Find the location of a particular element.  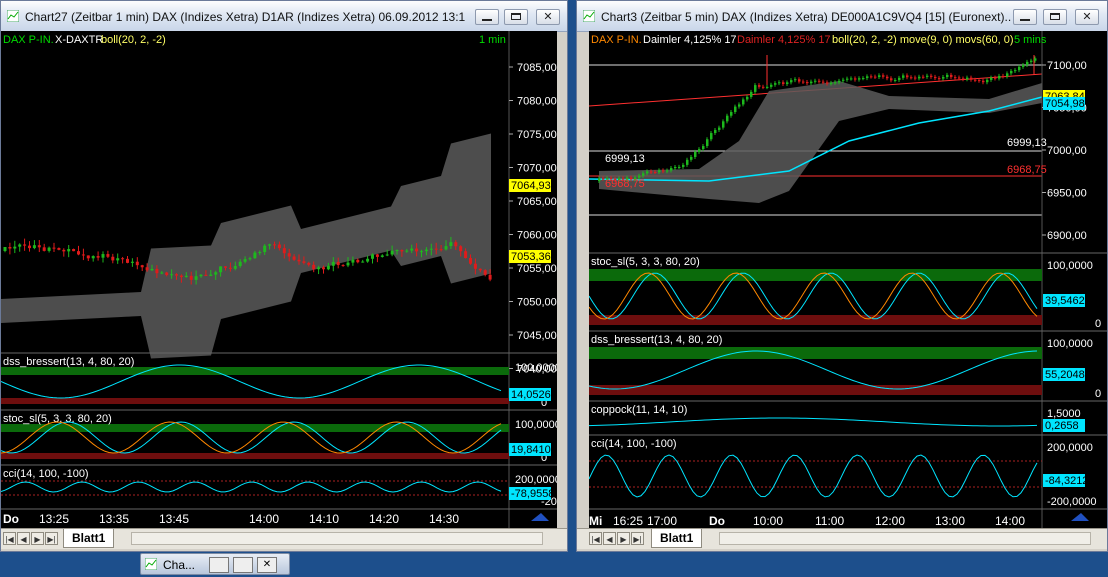

legend-sub2: Daimler 4,125% 17 is located at coordinates (784, 40).